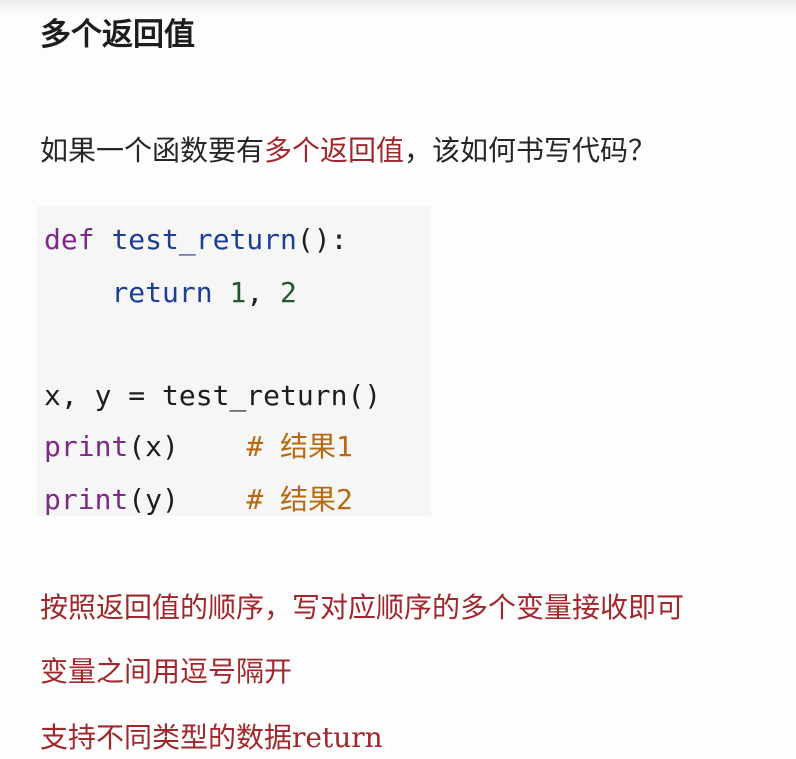 Image resolution: width=796 pixels, height=759 pixels. I want to click on intro-paragraph: 如果一个函数要有多个返回值，该如何书写代码？, so click(348, 151).